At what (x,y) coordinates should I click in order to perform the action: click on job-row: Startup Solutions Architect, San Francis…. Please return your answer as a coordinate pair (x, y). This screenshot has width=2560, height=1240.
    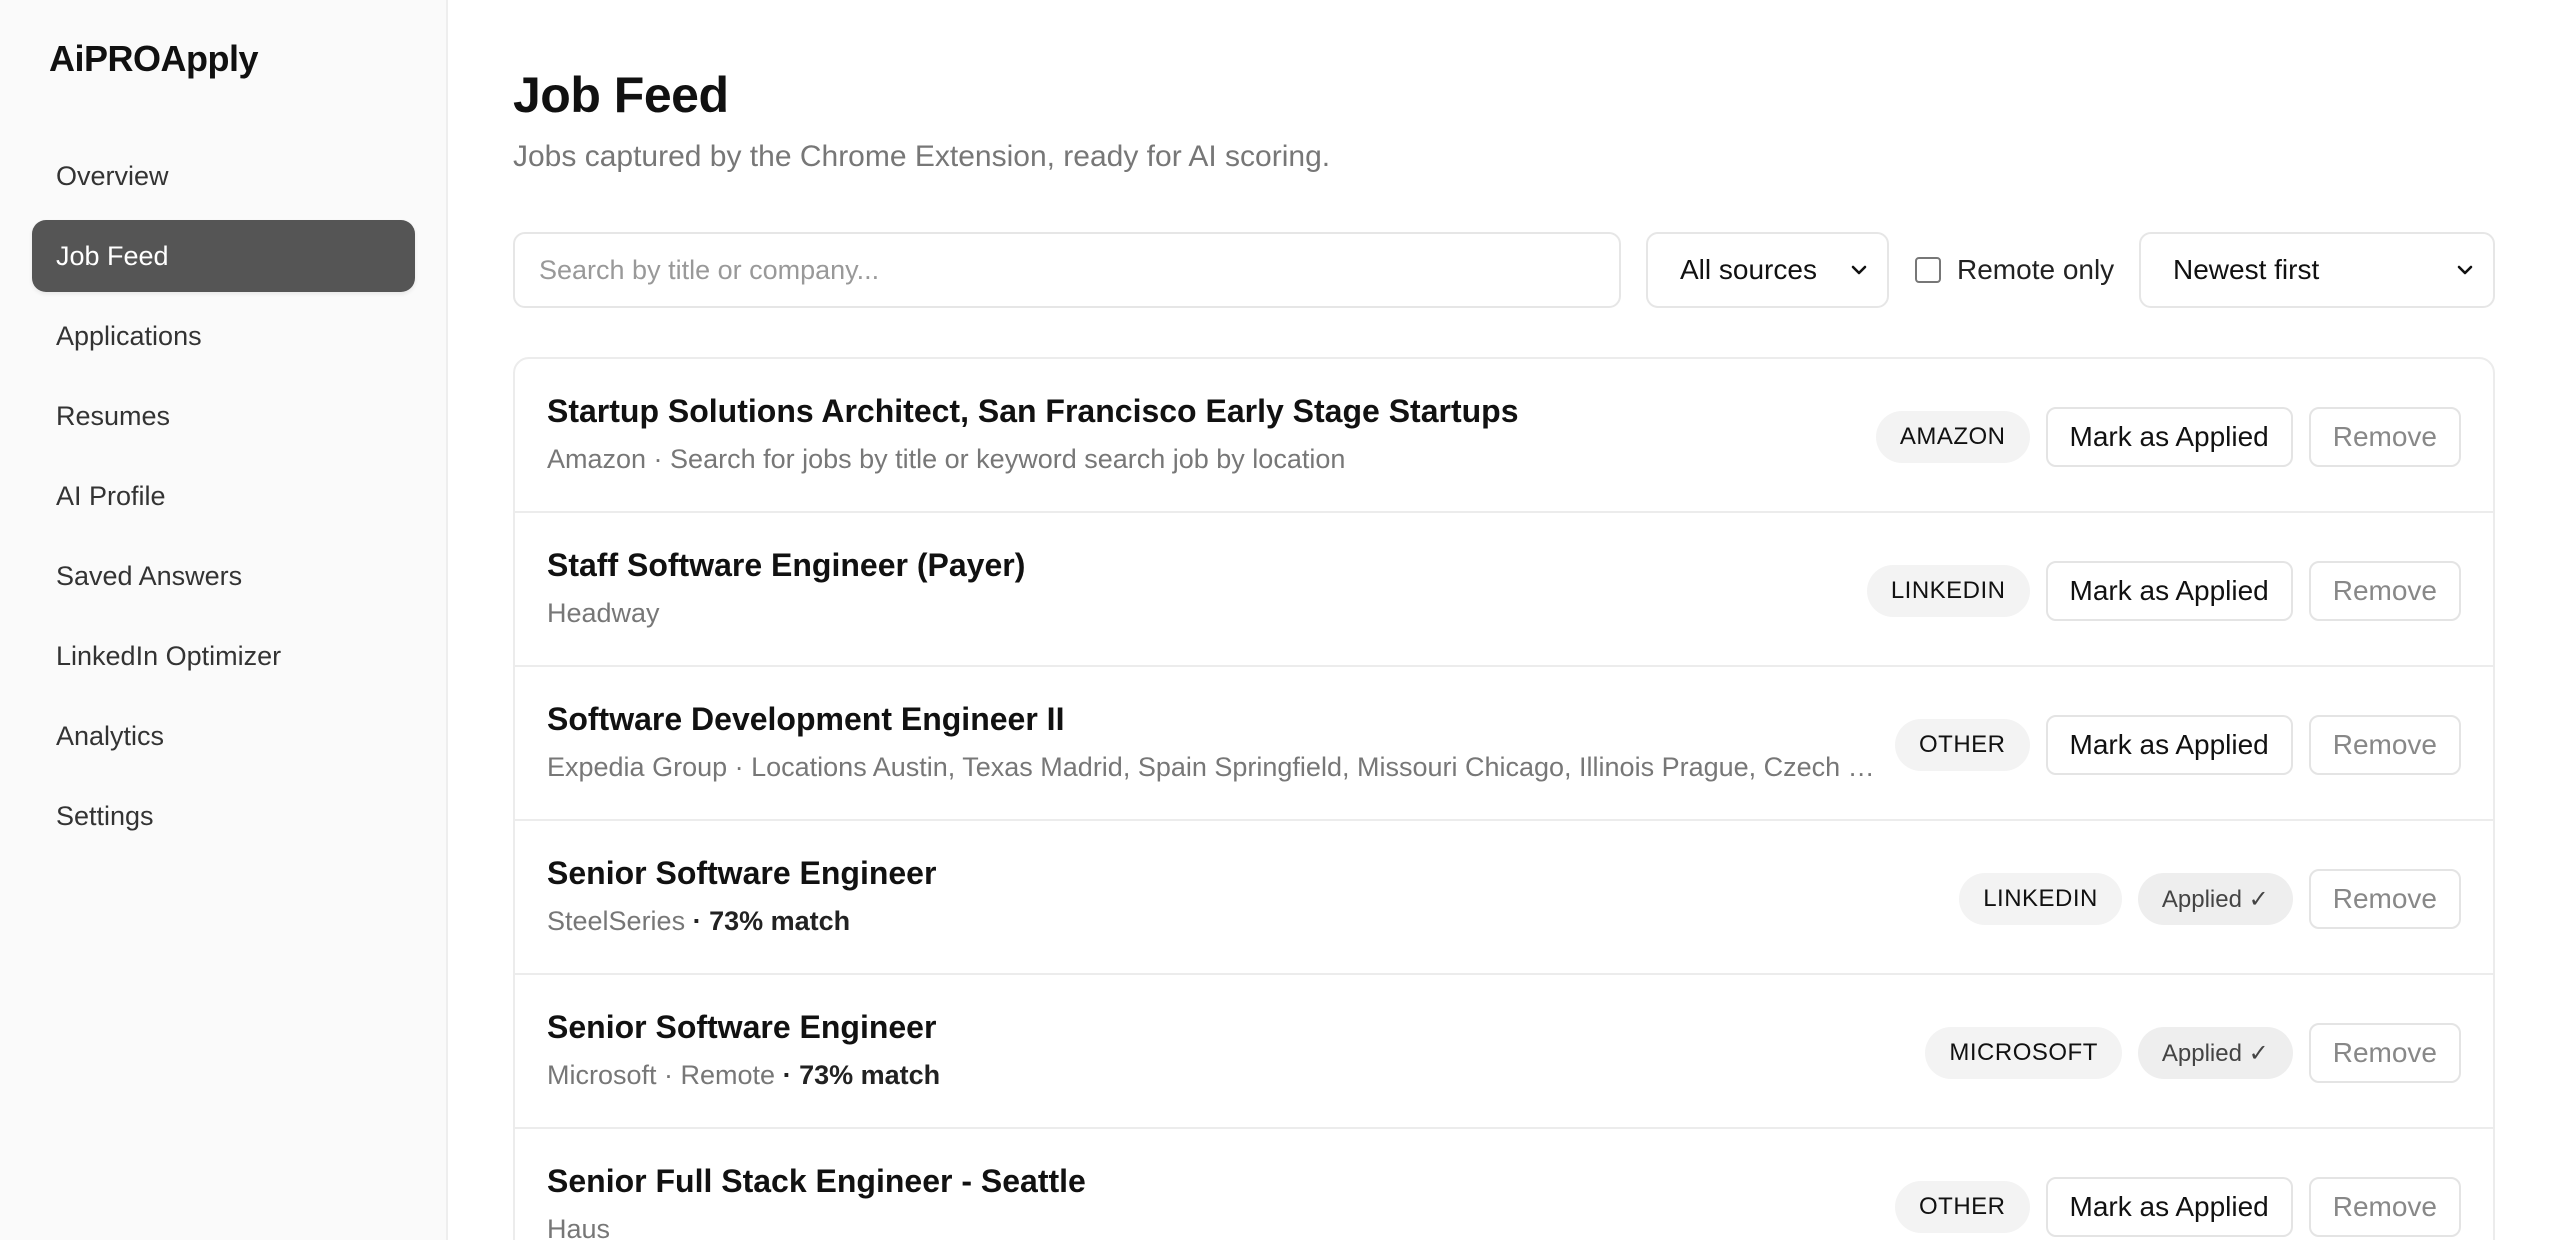
    Looking at the image, I should click on (1504, 436).